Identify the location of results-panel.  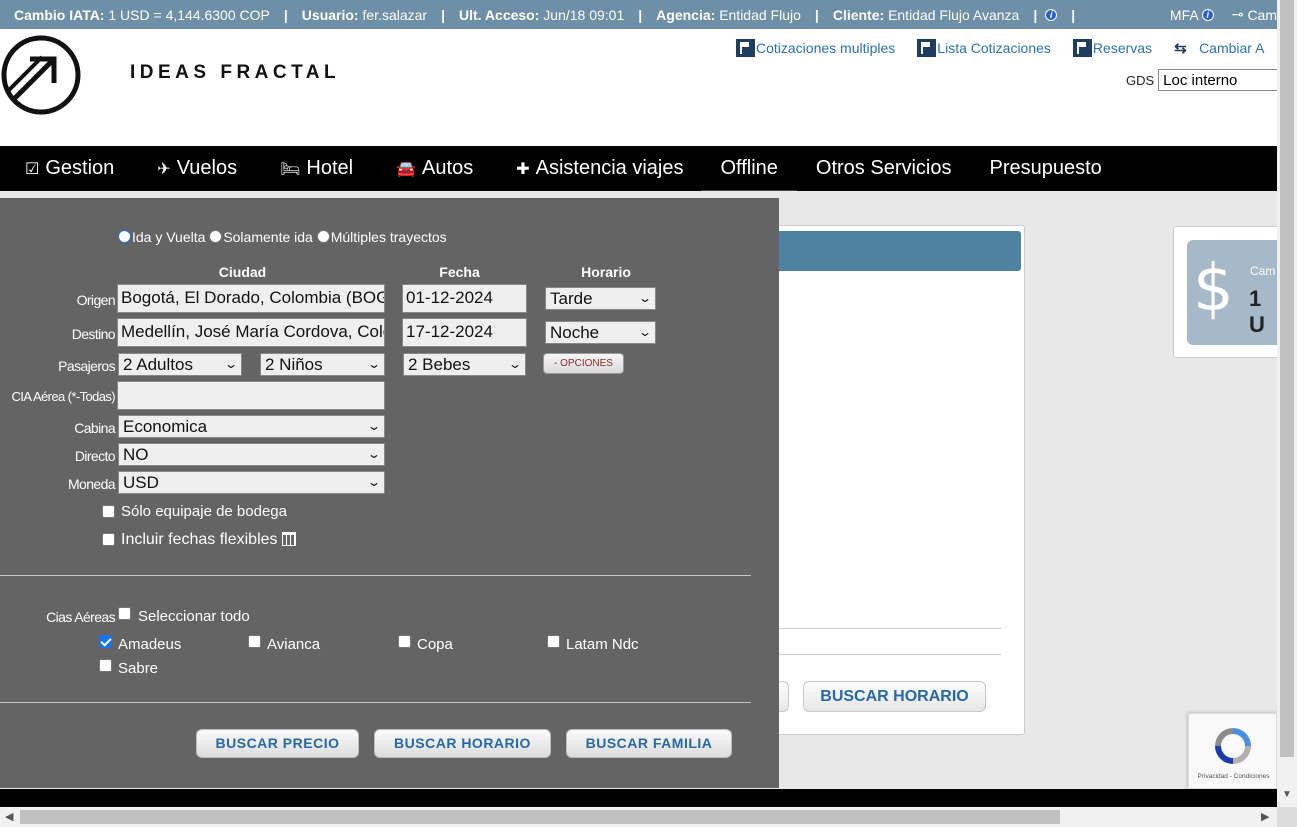
(892, 480).